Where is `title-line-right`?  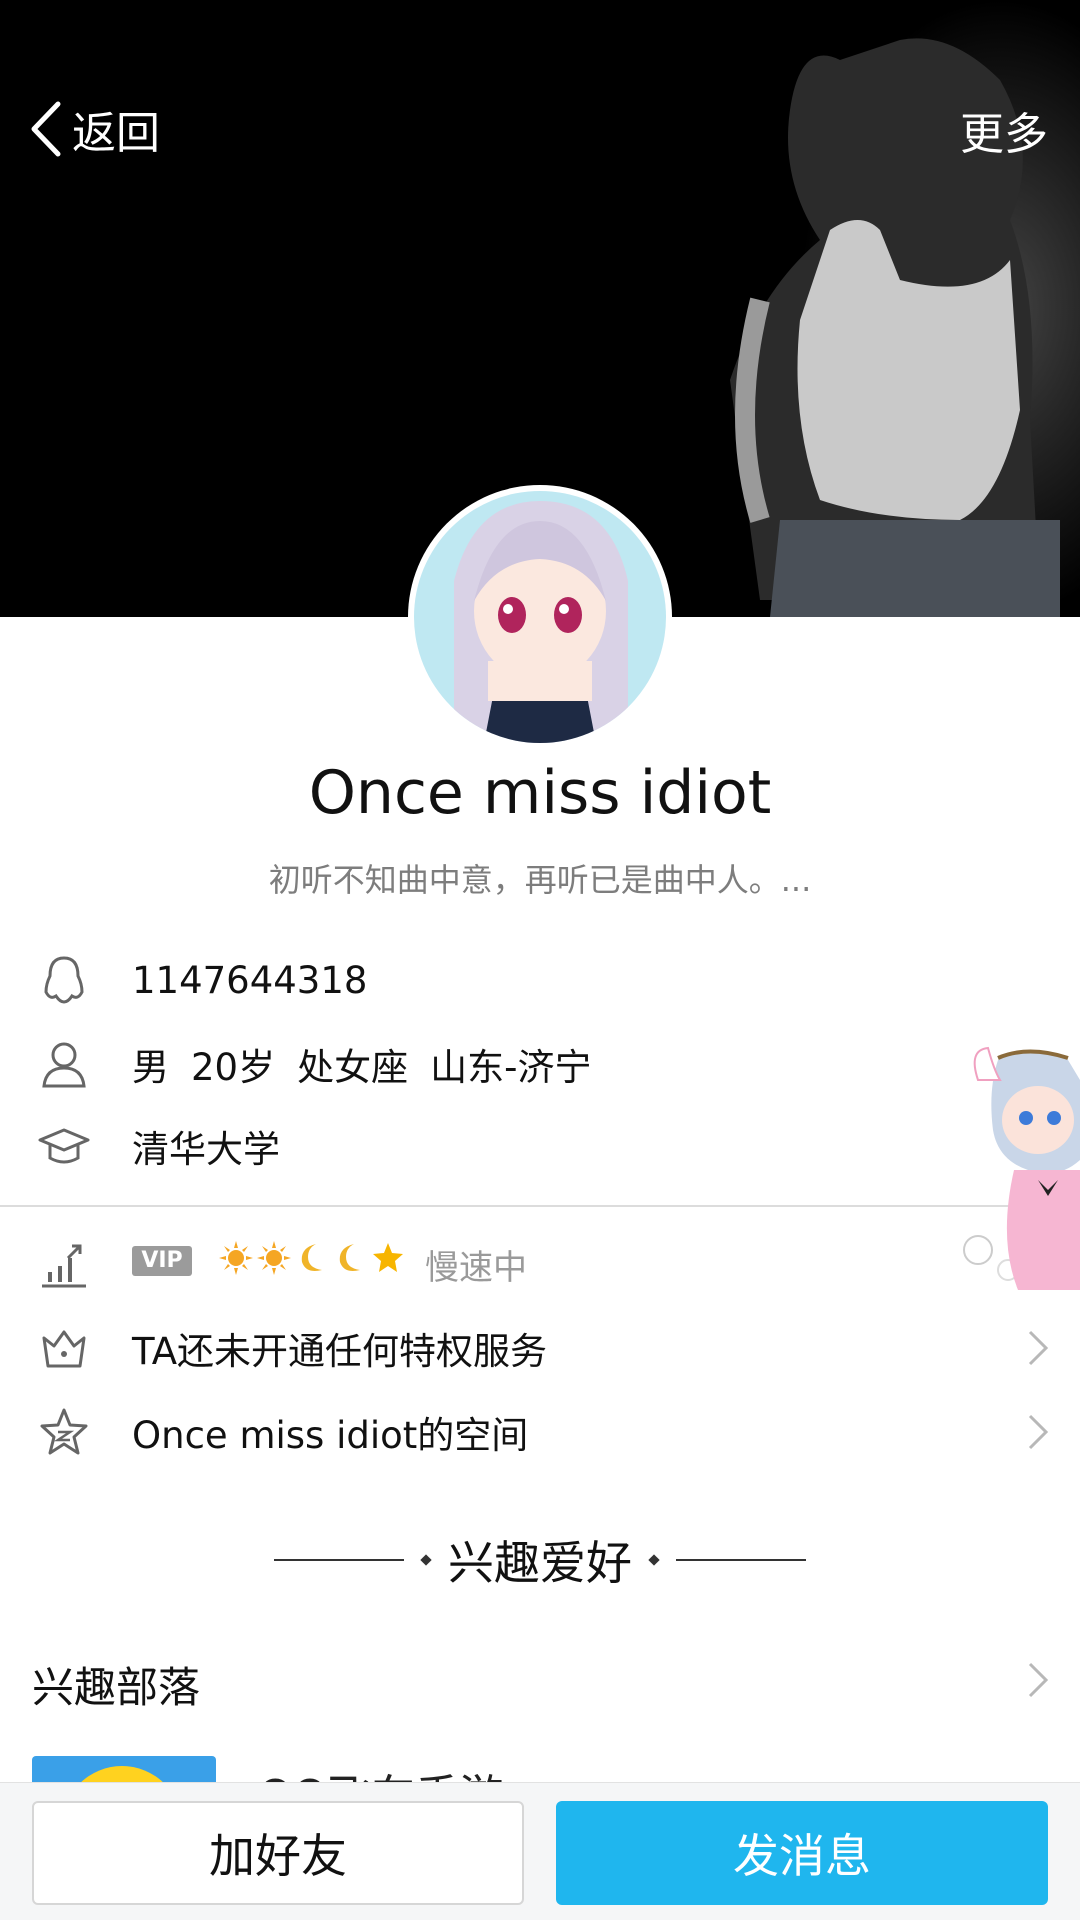 title-line-right is located at coordinates (741, 1560).